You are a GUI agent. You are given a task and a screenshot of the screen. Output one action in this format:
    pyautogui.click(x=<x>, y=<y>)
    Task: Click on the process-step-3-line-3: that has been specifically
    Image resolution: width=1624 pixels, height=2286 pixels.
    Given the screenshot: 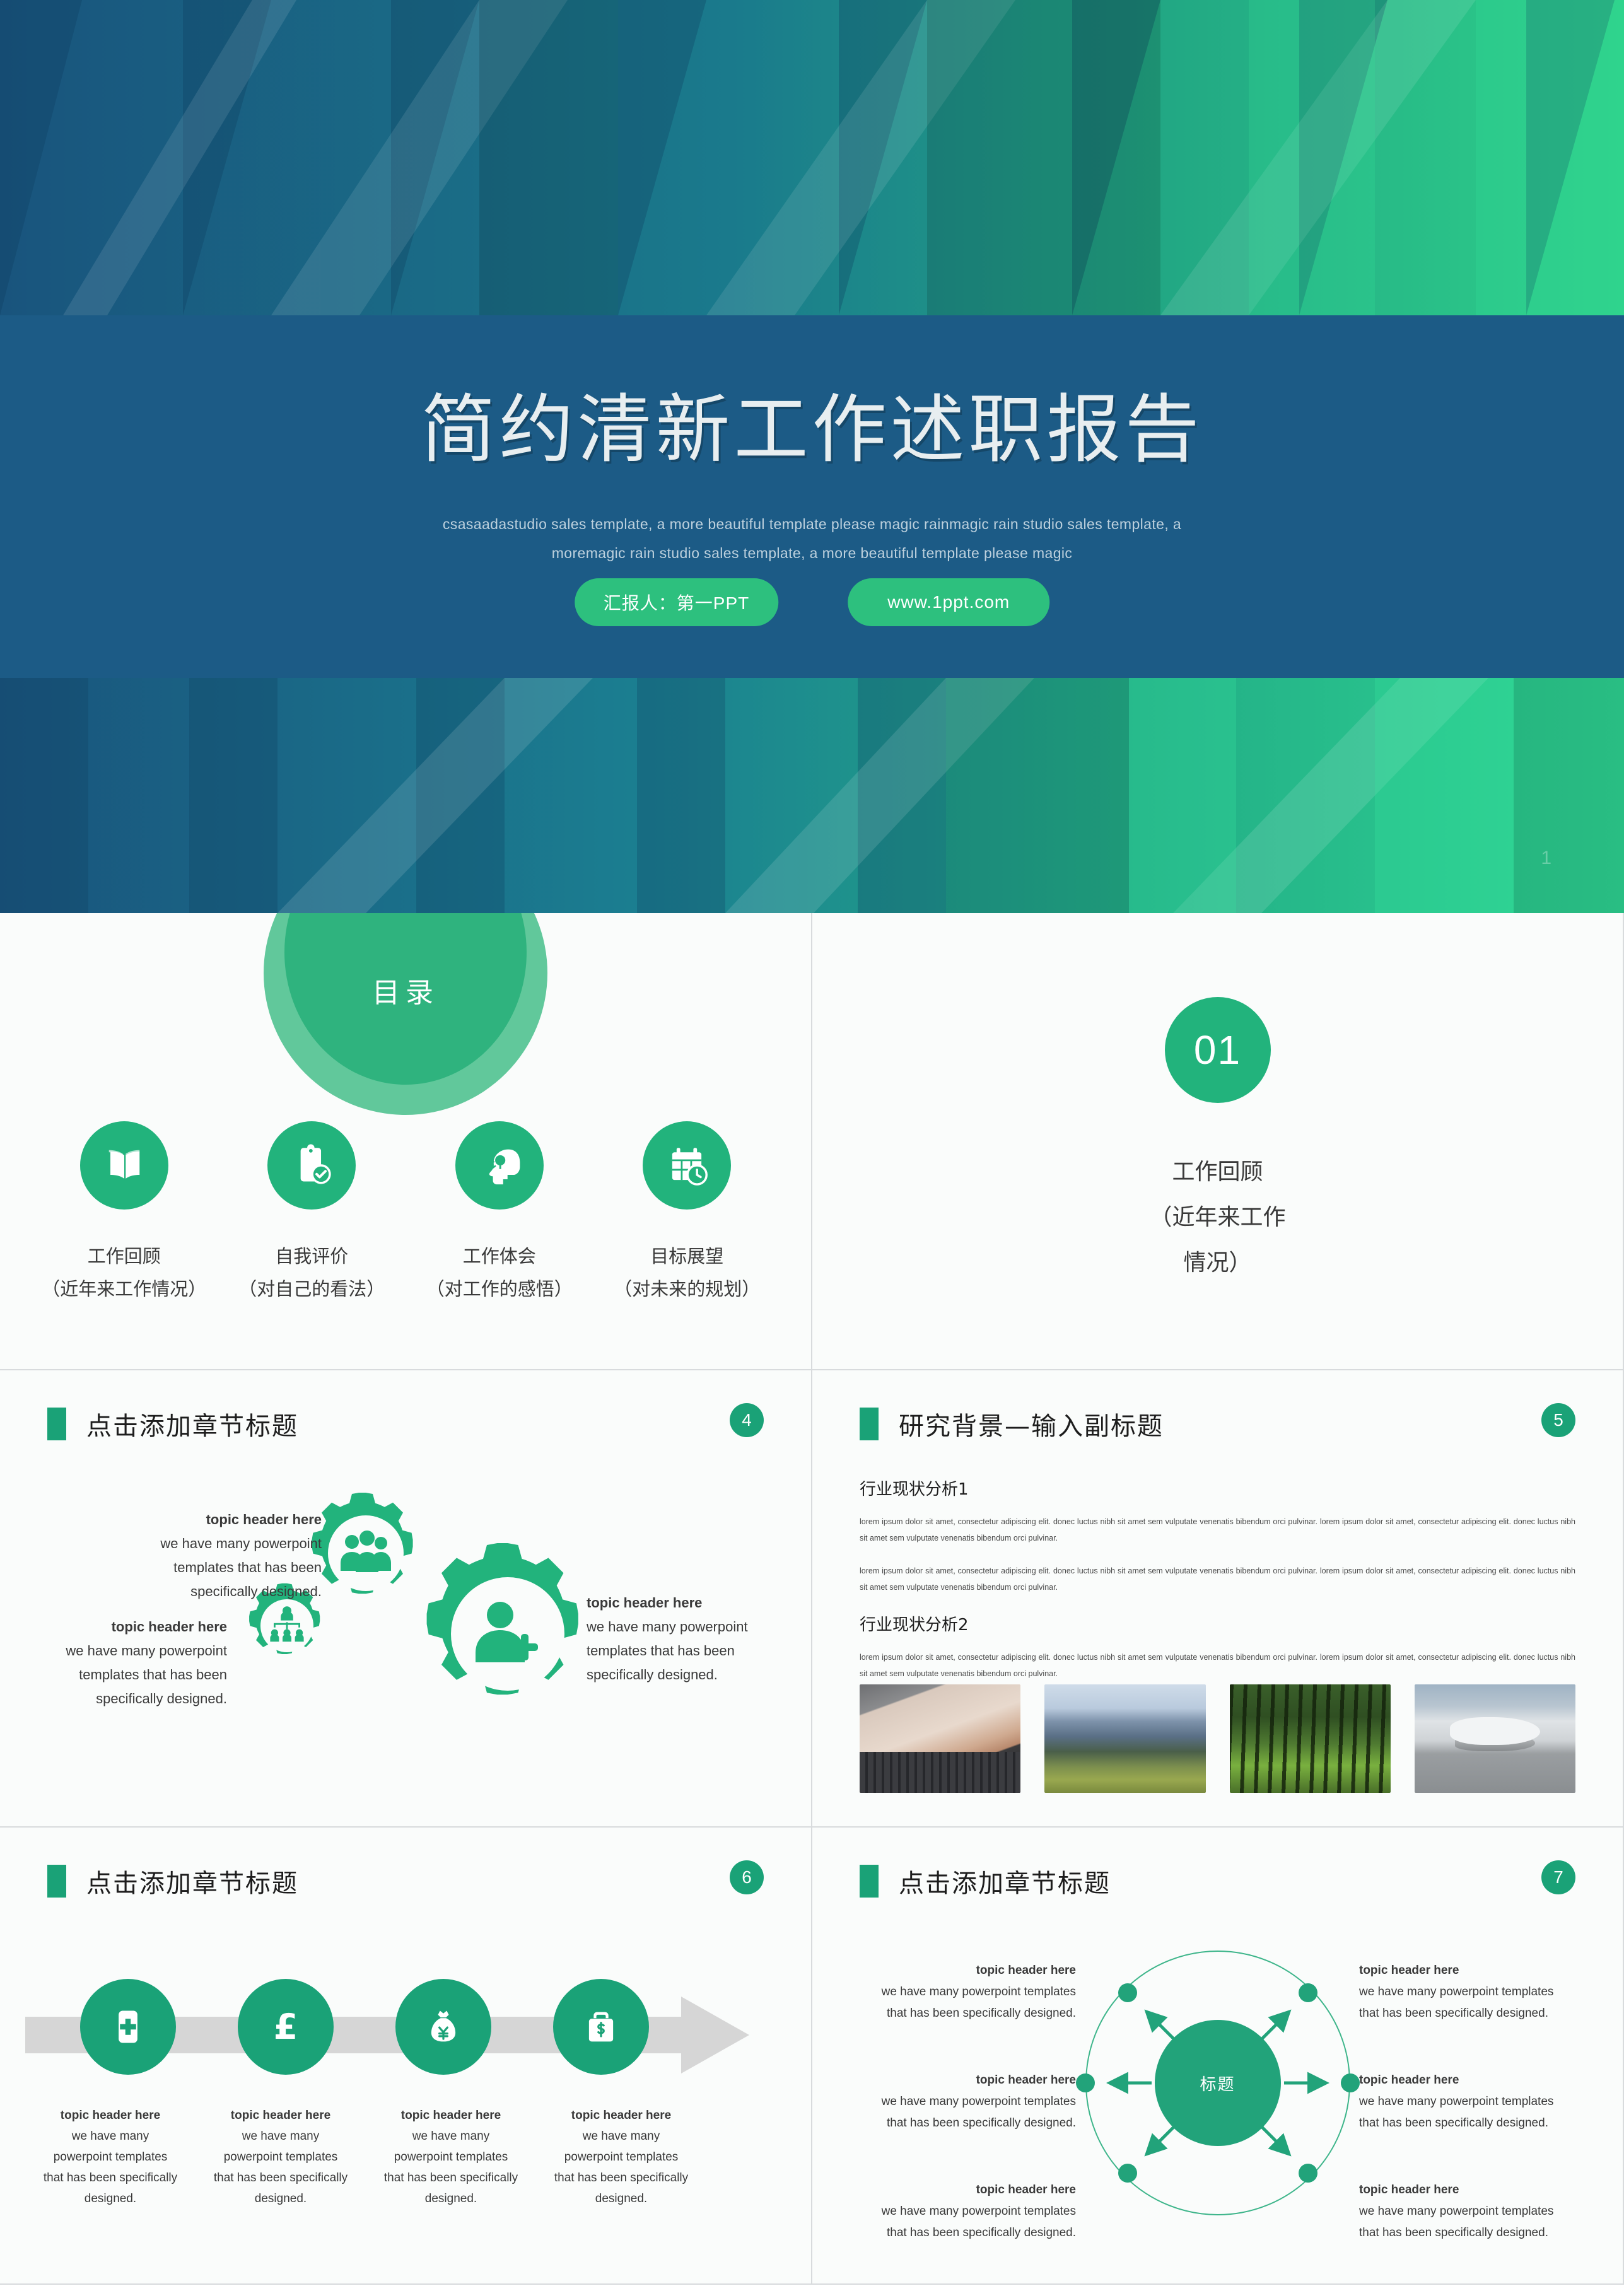 What is the action you would take?
    pyautogui.click(x=450, y=2177)
    